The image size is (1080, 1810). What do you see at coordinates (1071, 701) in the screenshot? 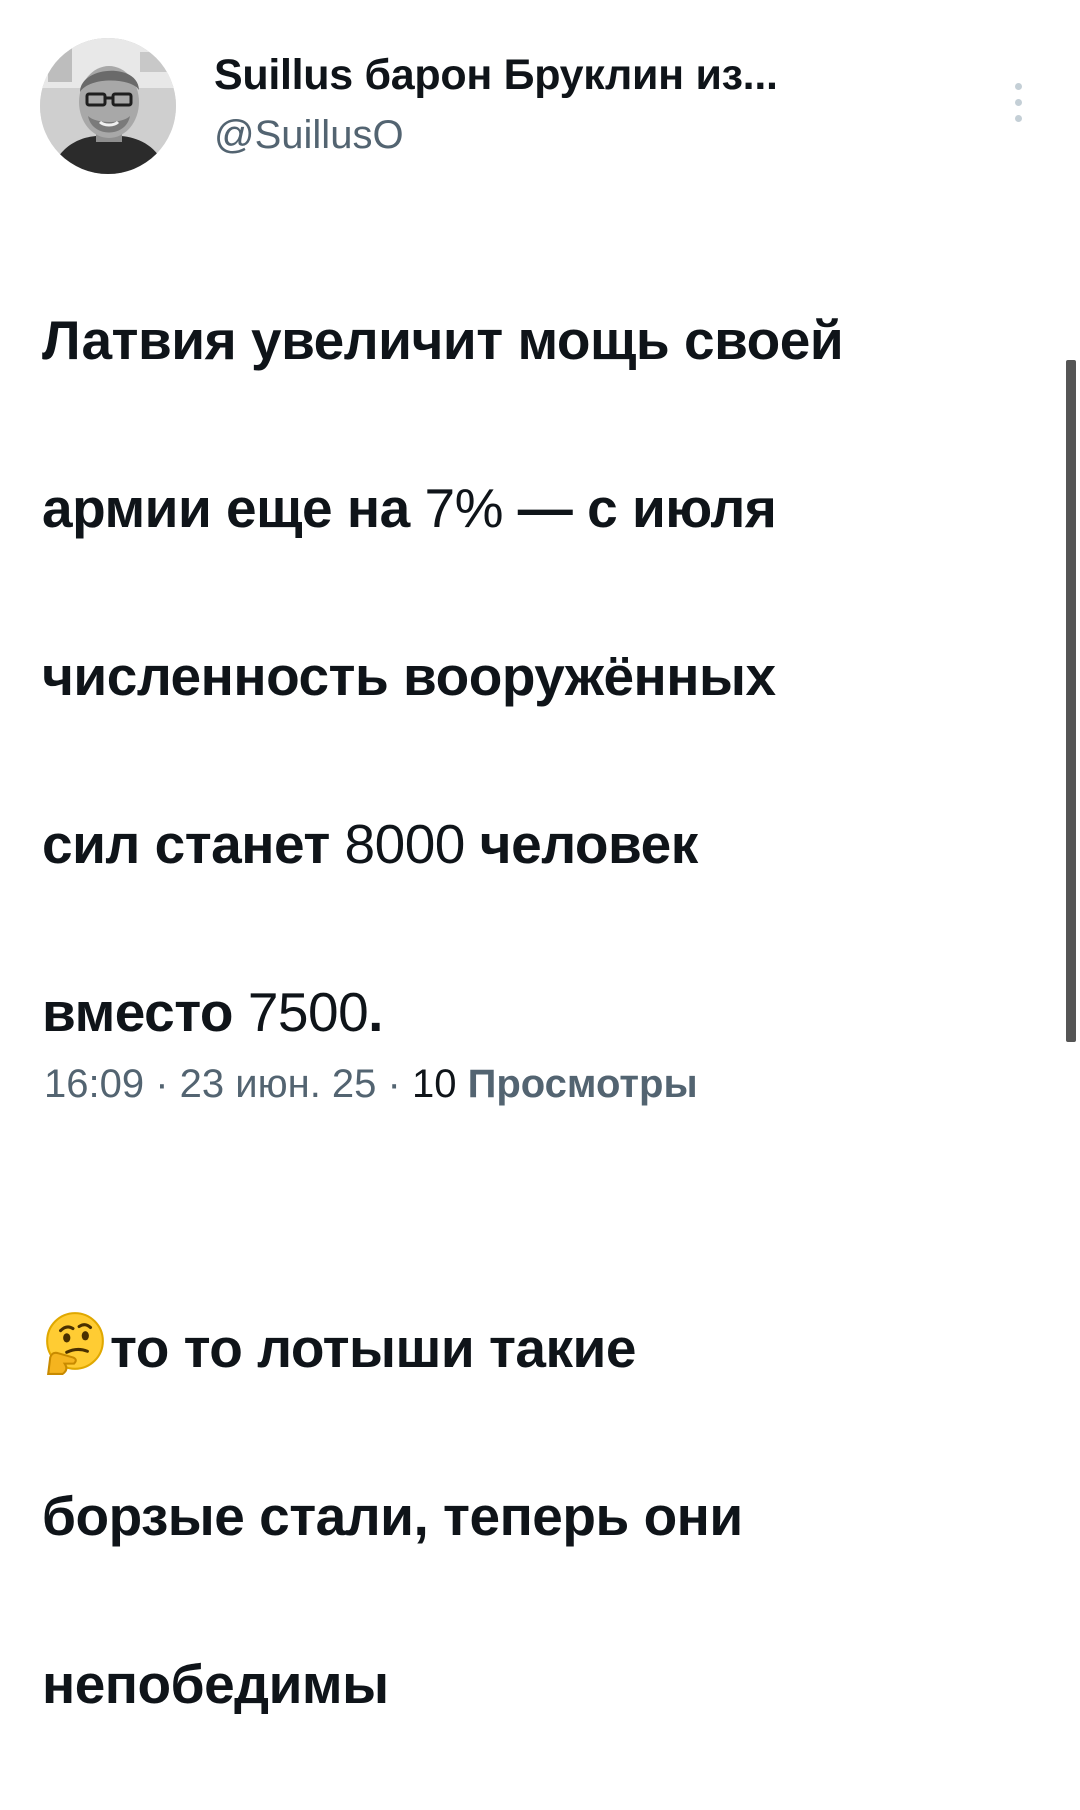
I see `scrollbar` at bounding box center [1071, 701].